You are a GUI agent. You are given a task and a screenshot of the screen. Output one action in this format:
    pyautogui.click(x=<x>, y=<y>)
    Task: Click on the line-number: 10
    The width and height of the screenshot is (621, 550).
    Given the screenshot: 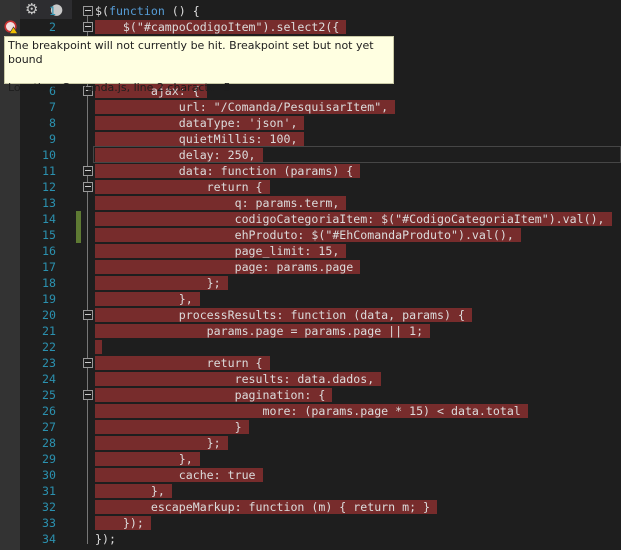 What is the action you would take?
    pyautogui.click(x=49, y=155)
    